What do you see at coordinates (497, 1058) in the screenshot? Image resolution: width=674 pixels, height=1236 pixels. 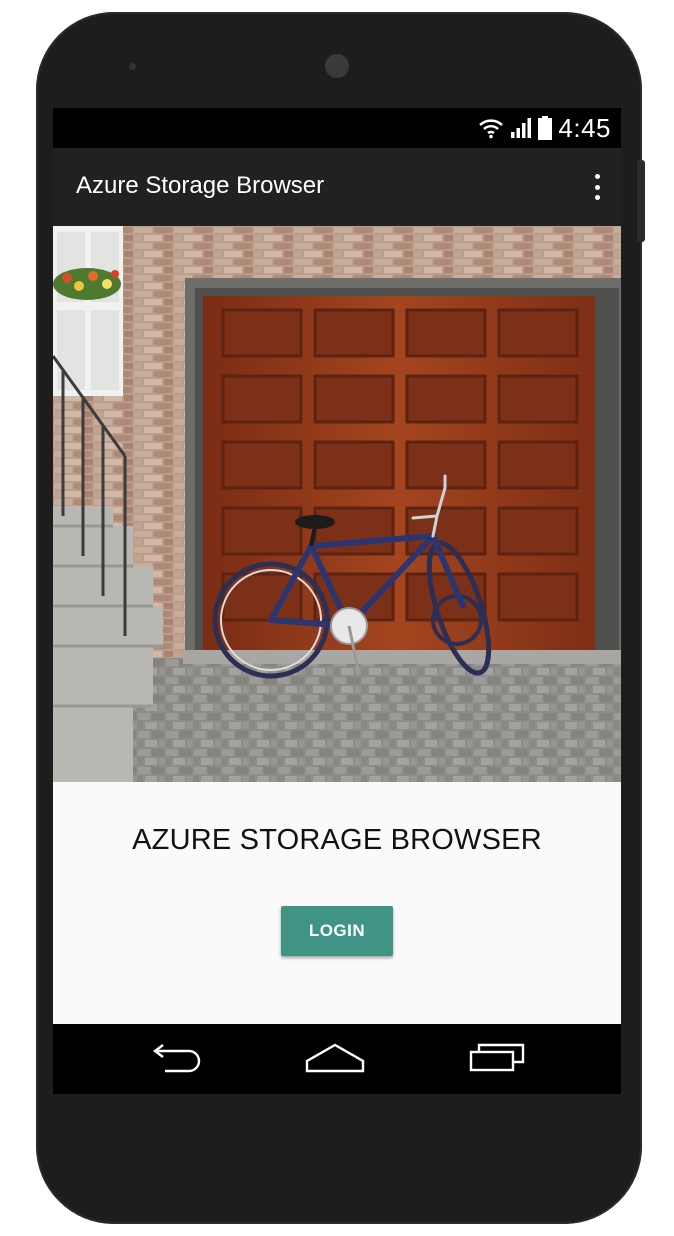 I see `recents-icon` at bounding box center [497, 1058].